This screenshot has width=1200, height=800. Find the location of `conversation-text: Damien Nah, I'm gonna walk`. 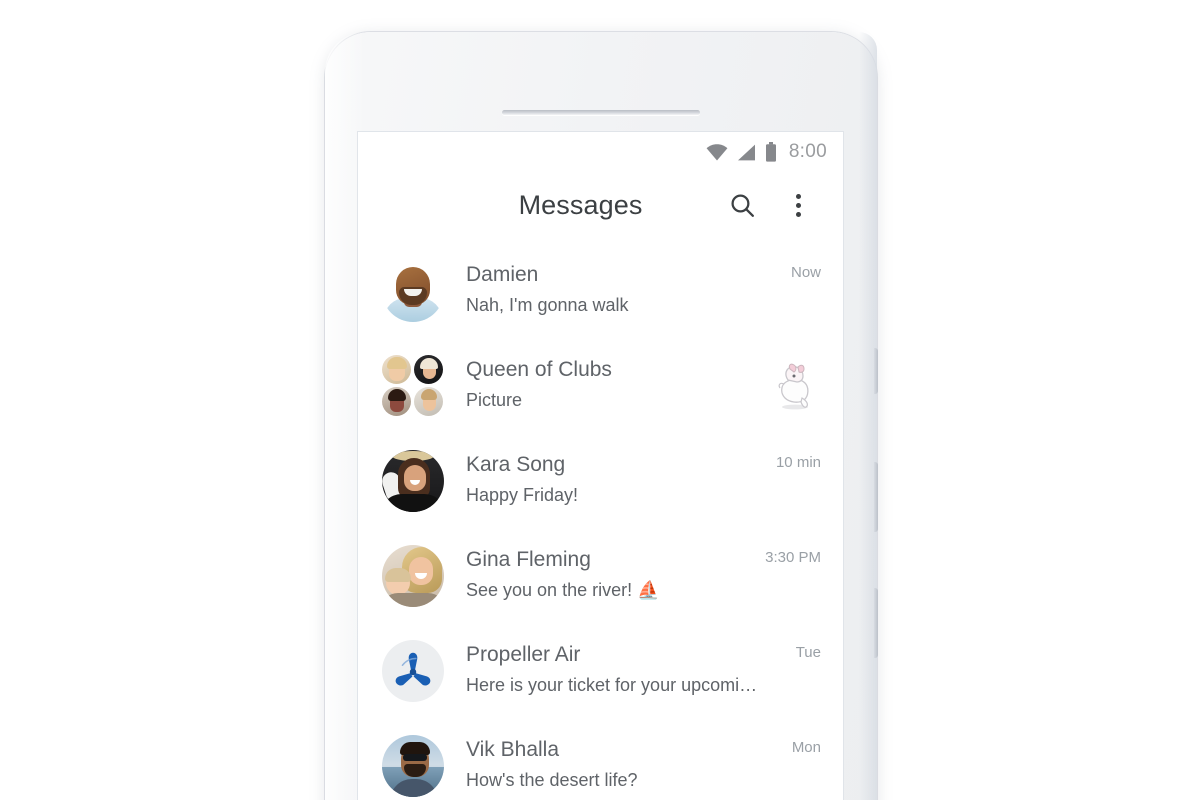

conversation-text: Damien Nah, I'm gonna walk is located at coordinates (601, 288).